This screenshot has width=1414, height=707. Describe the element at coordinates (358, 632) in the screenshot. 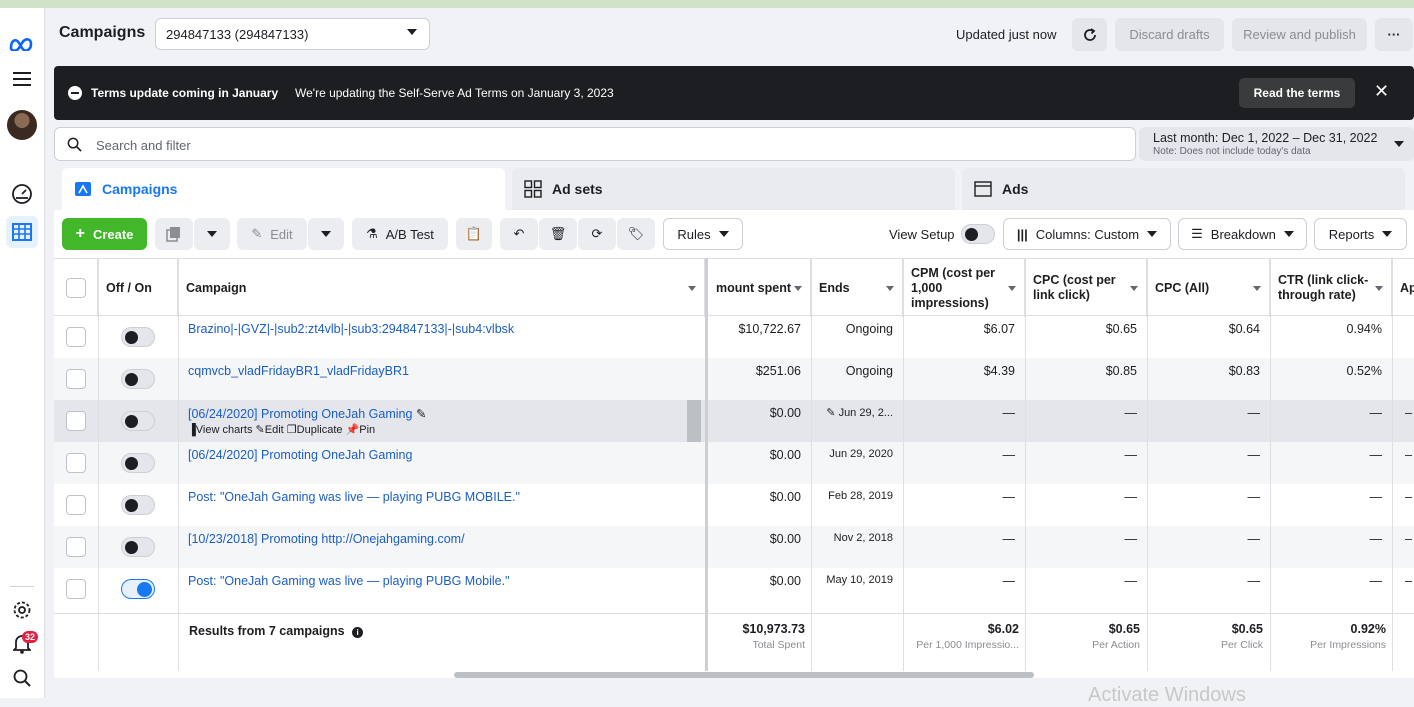

I see `info-icon: i` at that location.